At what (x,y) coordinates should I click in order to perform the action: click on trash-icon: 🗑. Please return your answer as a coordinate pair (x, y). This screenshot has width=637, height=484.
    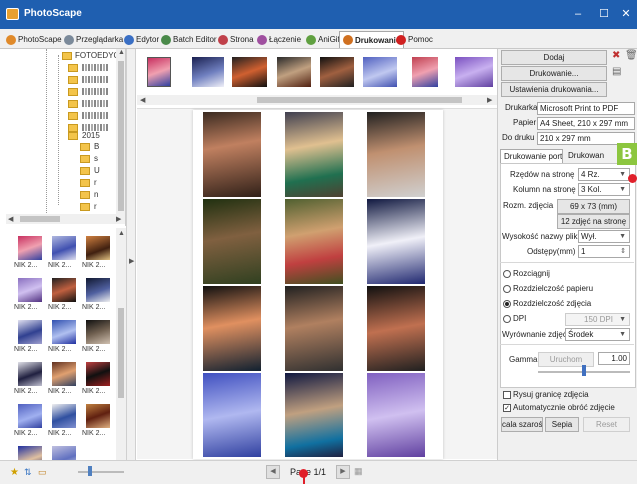
    Looking at the image, I should click on (631, 55).